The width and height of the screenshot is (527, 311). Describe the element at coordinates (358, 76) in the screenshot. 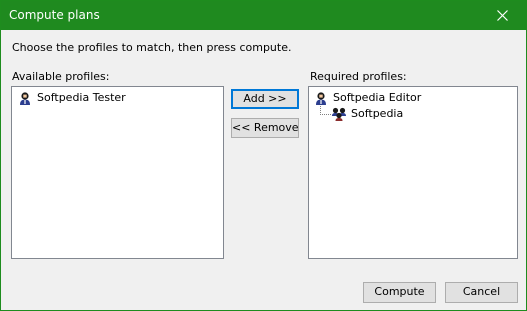

I see `required-profiles-label: Required profiles:` at that location.